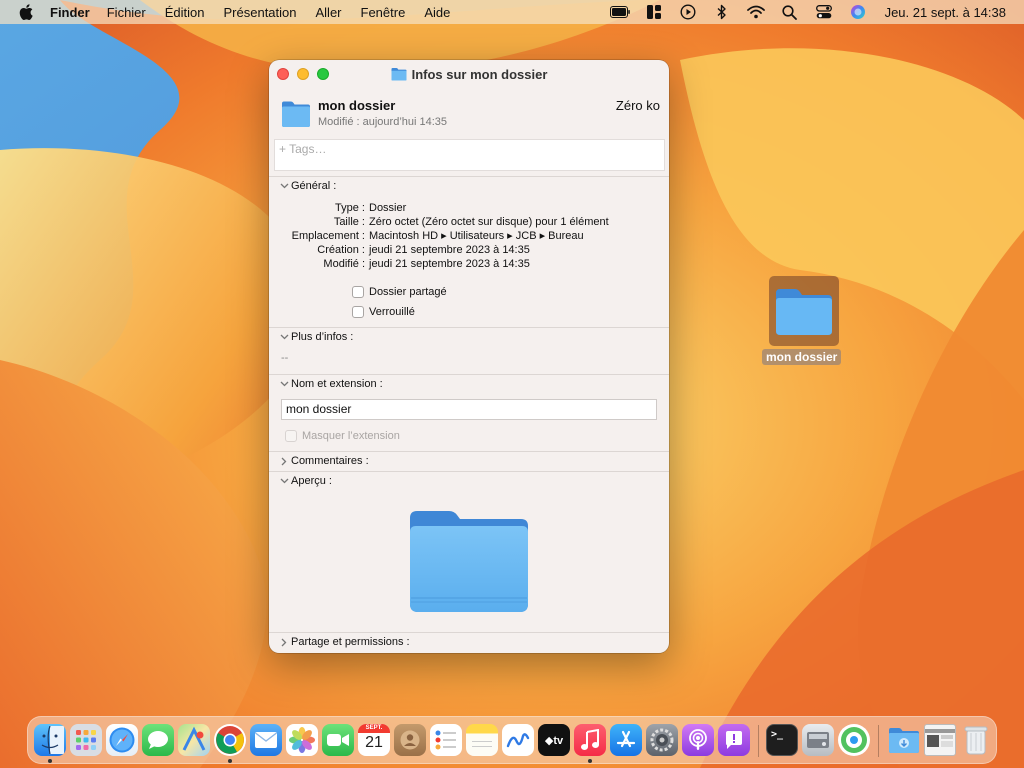  What do you see at coordinates (86, 740) in the screenshot?
I see `dock-launchpad-icon` at bounding box center [86, 740].